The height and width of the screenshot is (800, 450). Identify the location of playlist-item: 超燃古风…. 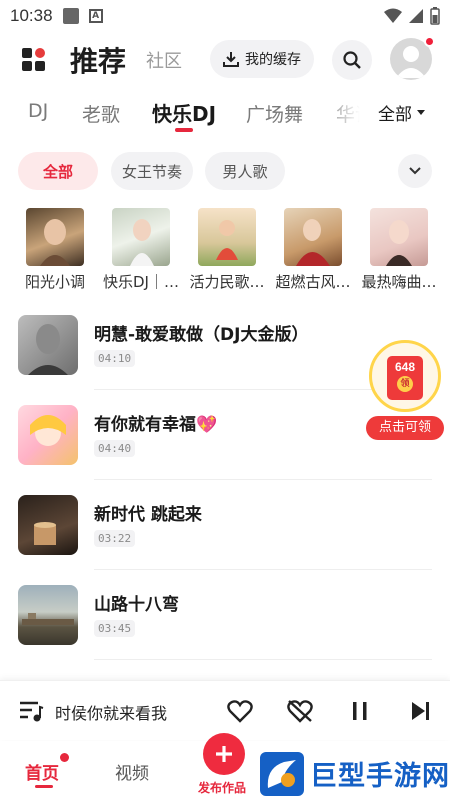
(313, 250).